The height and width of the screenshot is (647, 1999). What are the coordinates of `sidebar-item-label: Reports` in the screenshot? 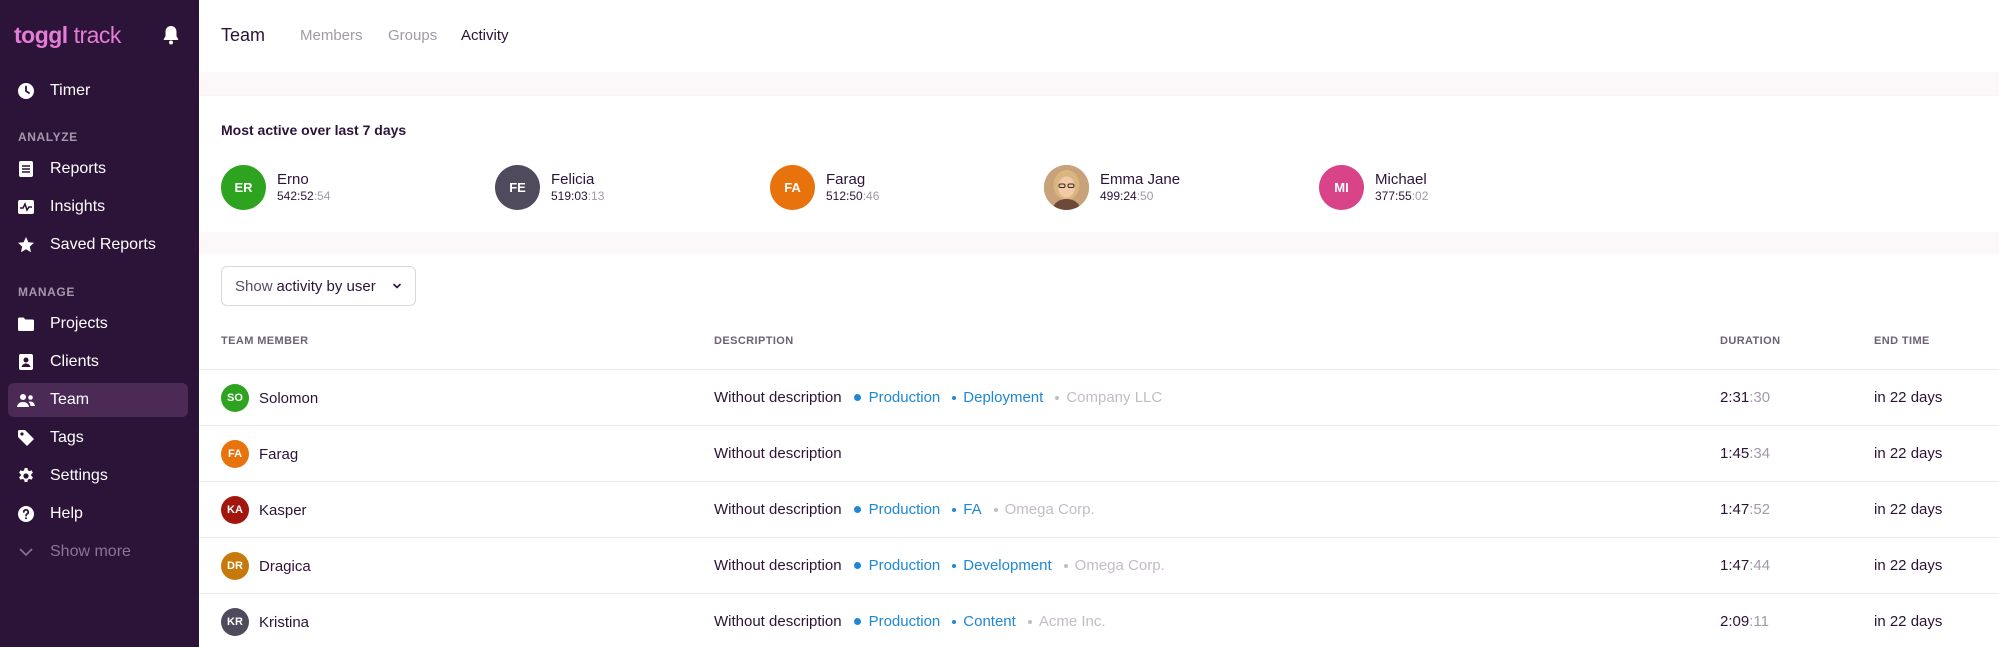 It's located at (78, 168).